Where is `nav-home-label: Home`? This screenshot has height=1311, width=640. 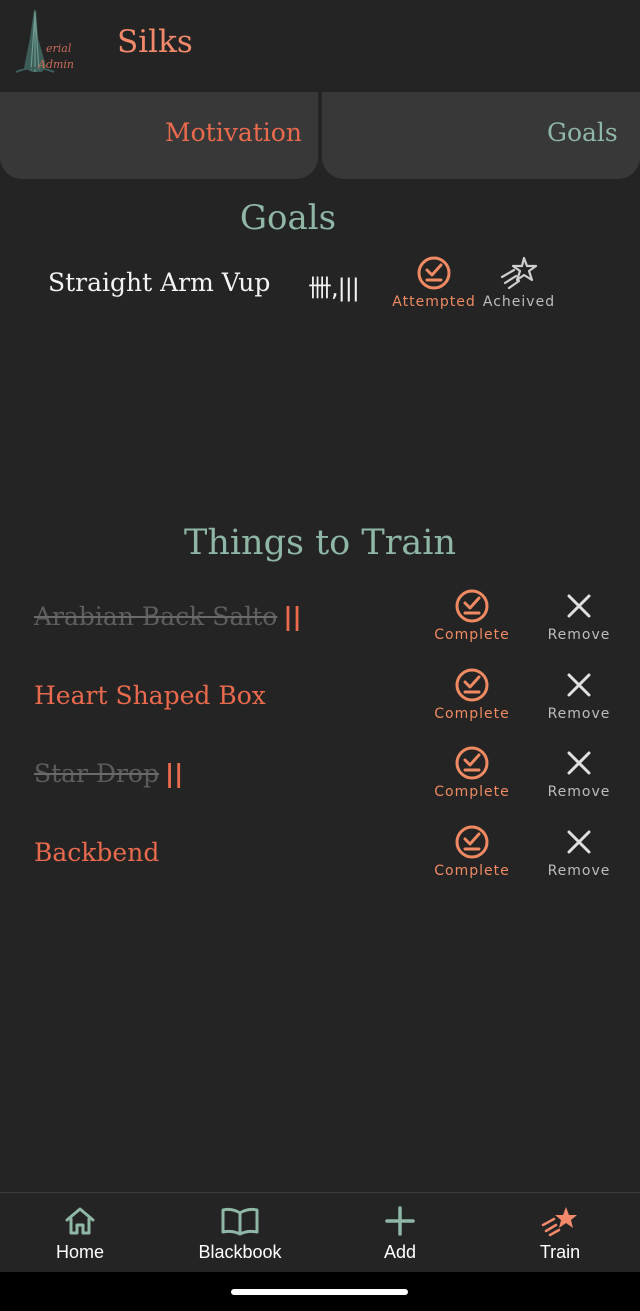 nav-home-label: Home is located at coordinates (79, 1252).